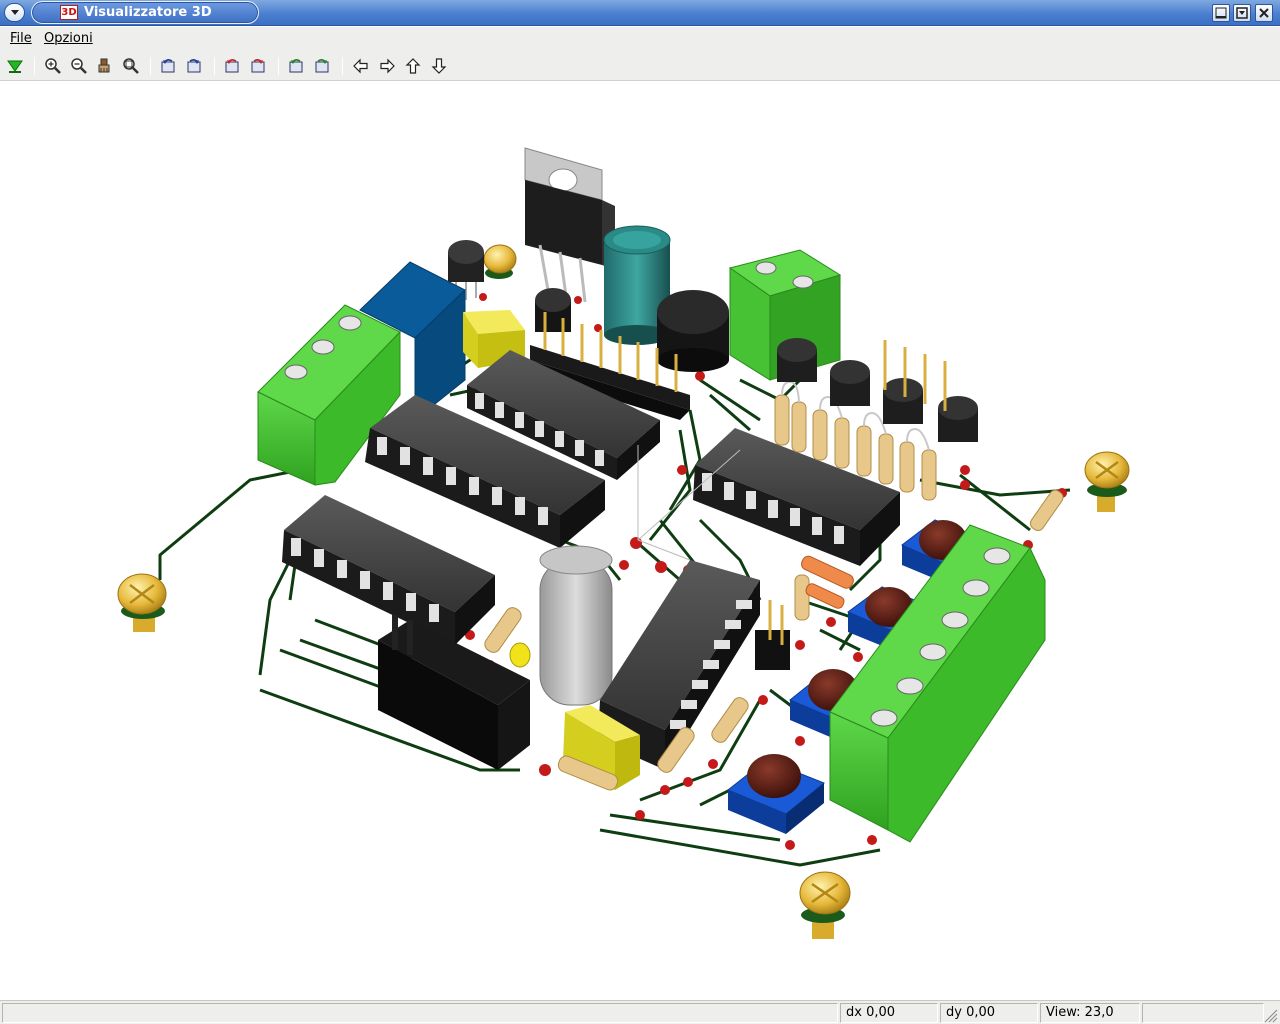 The width and height of the screenshot is (1280, 1024). I want to click on pan-down-icon, so click(439, 66).